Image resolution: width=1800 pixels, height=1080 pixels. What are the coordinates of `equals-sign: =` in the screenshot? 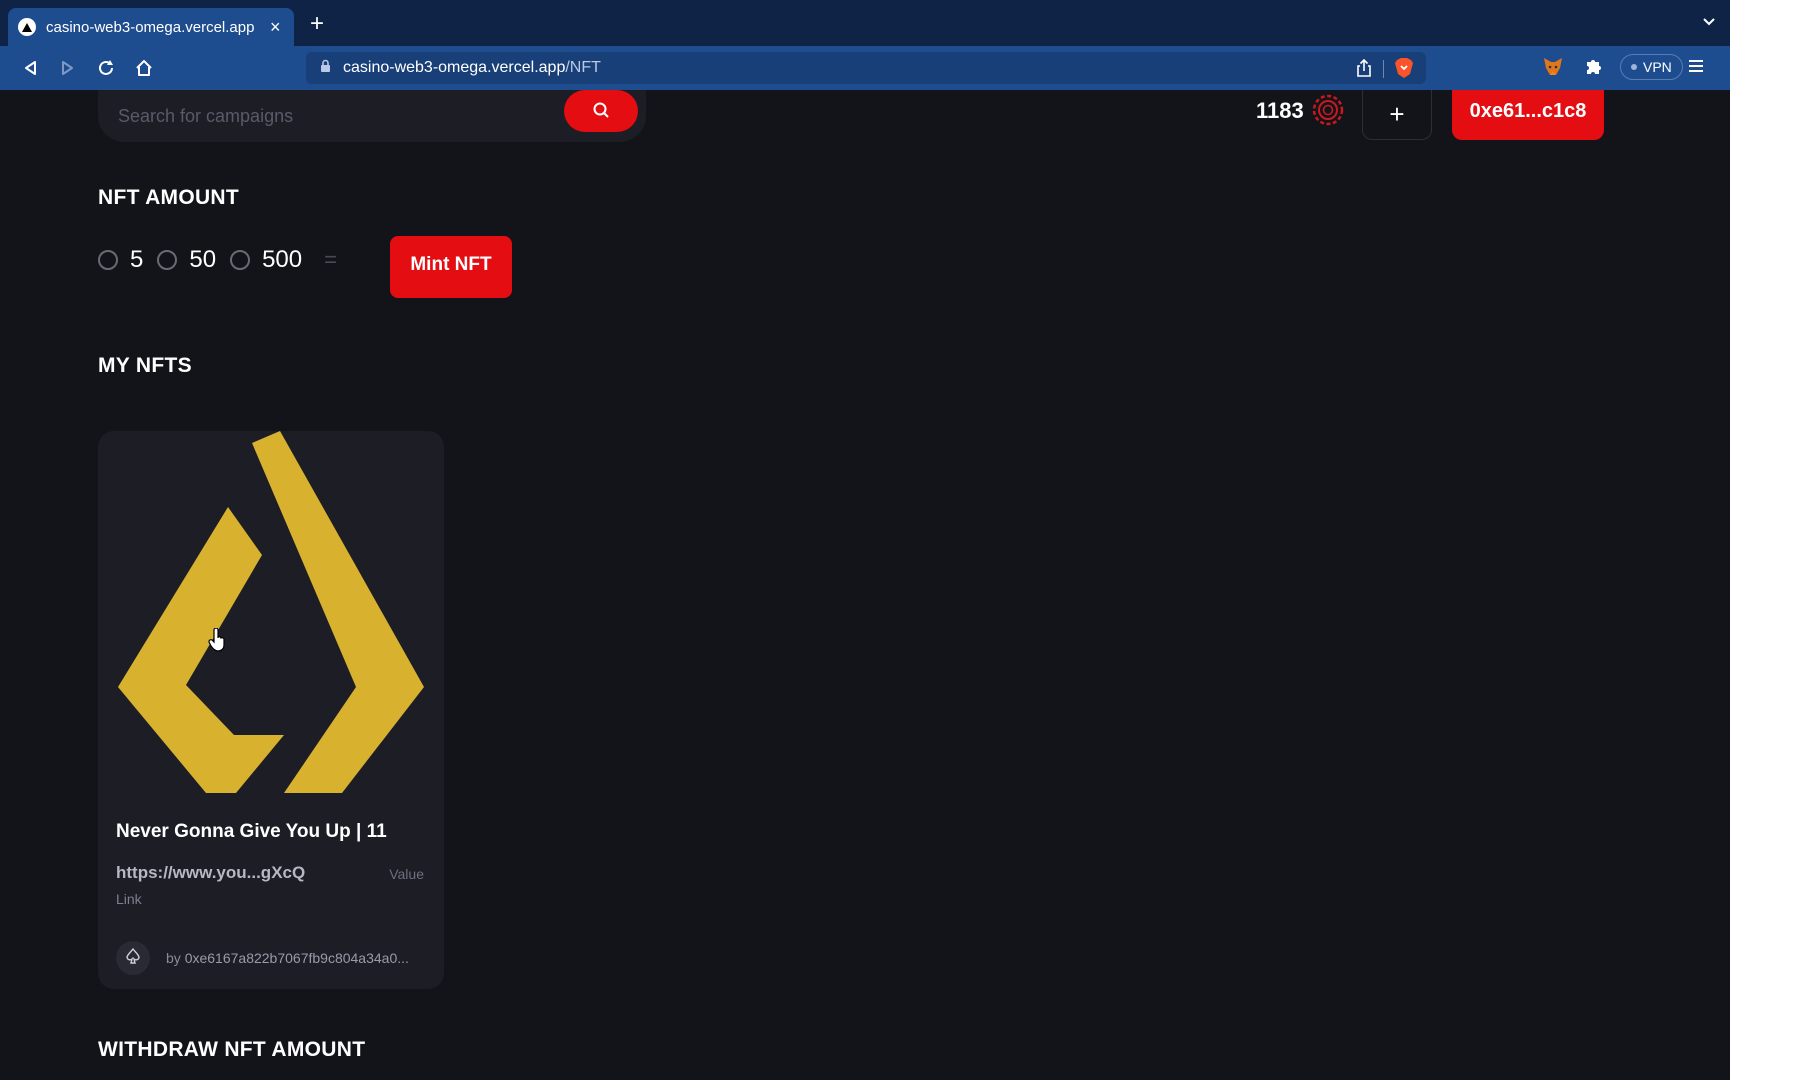 It's located at (330, 259).